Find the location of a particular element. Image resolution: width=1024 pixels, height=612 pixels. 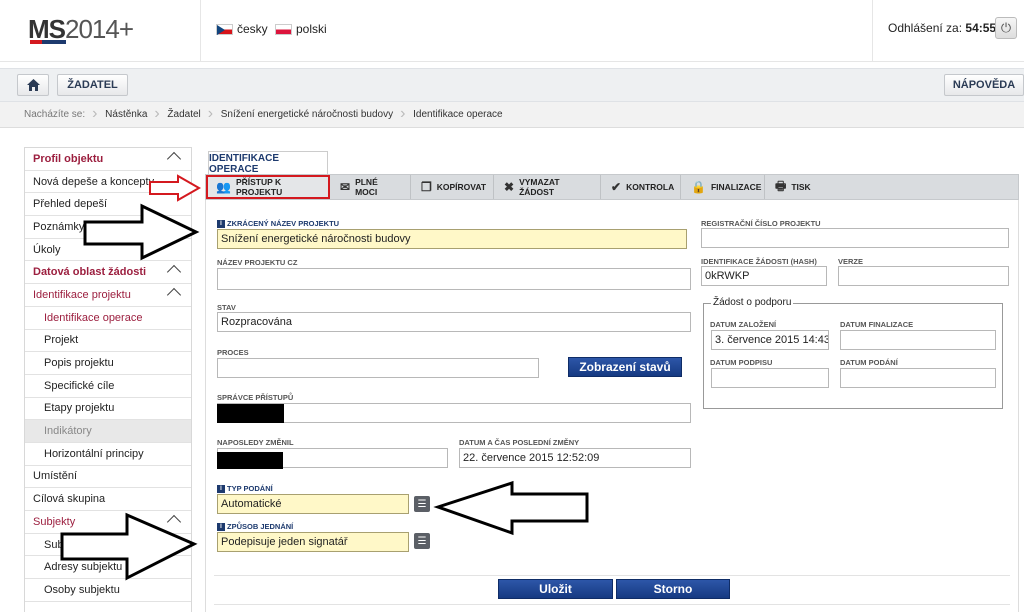

sidebar-item-project-subjects: Subjekty projektu is located at coordinates (108, 545).